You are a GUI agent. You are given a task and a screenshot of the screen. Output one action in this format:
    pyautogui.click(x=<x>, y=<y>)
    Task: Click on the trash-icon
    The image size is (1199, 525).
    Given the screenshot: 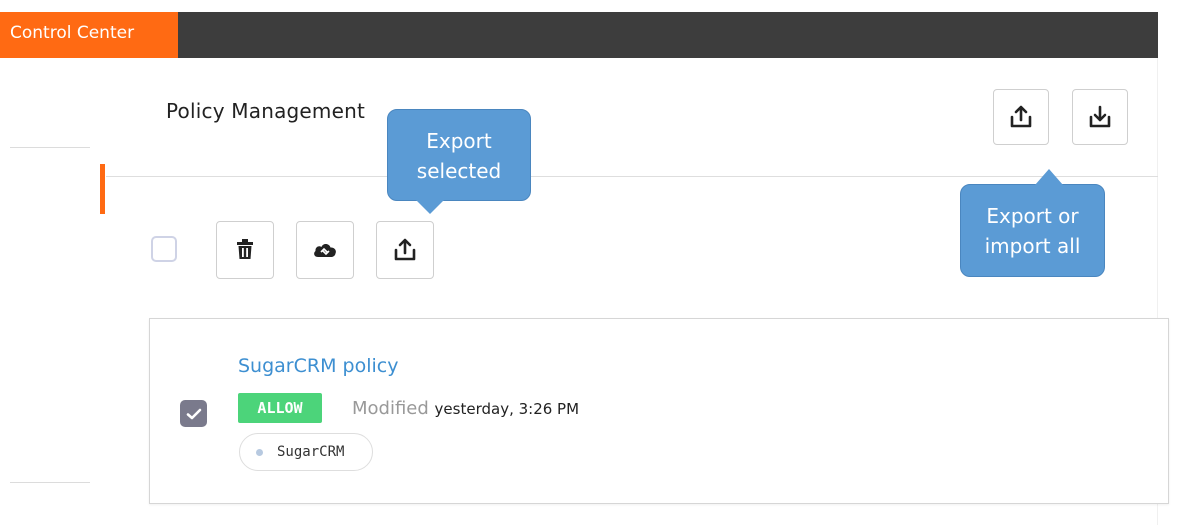 What is the action you would take?
    pyautogui.click(x=245, y=249)
    